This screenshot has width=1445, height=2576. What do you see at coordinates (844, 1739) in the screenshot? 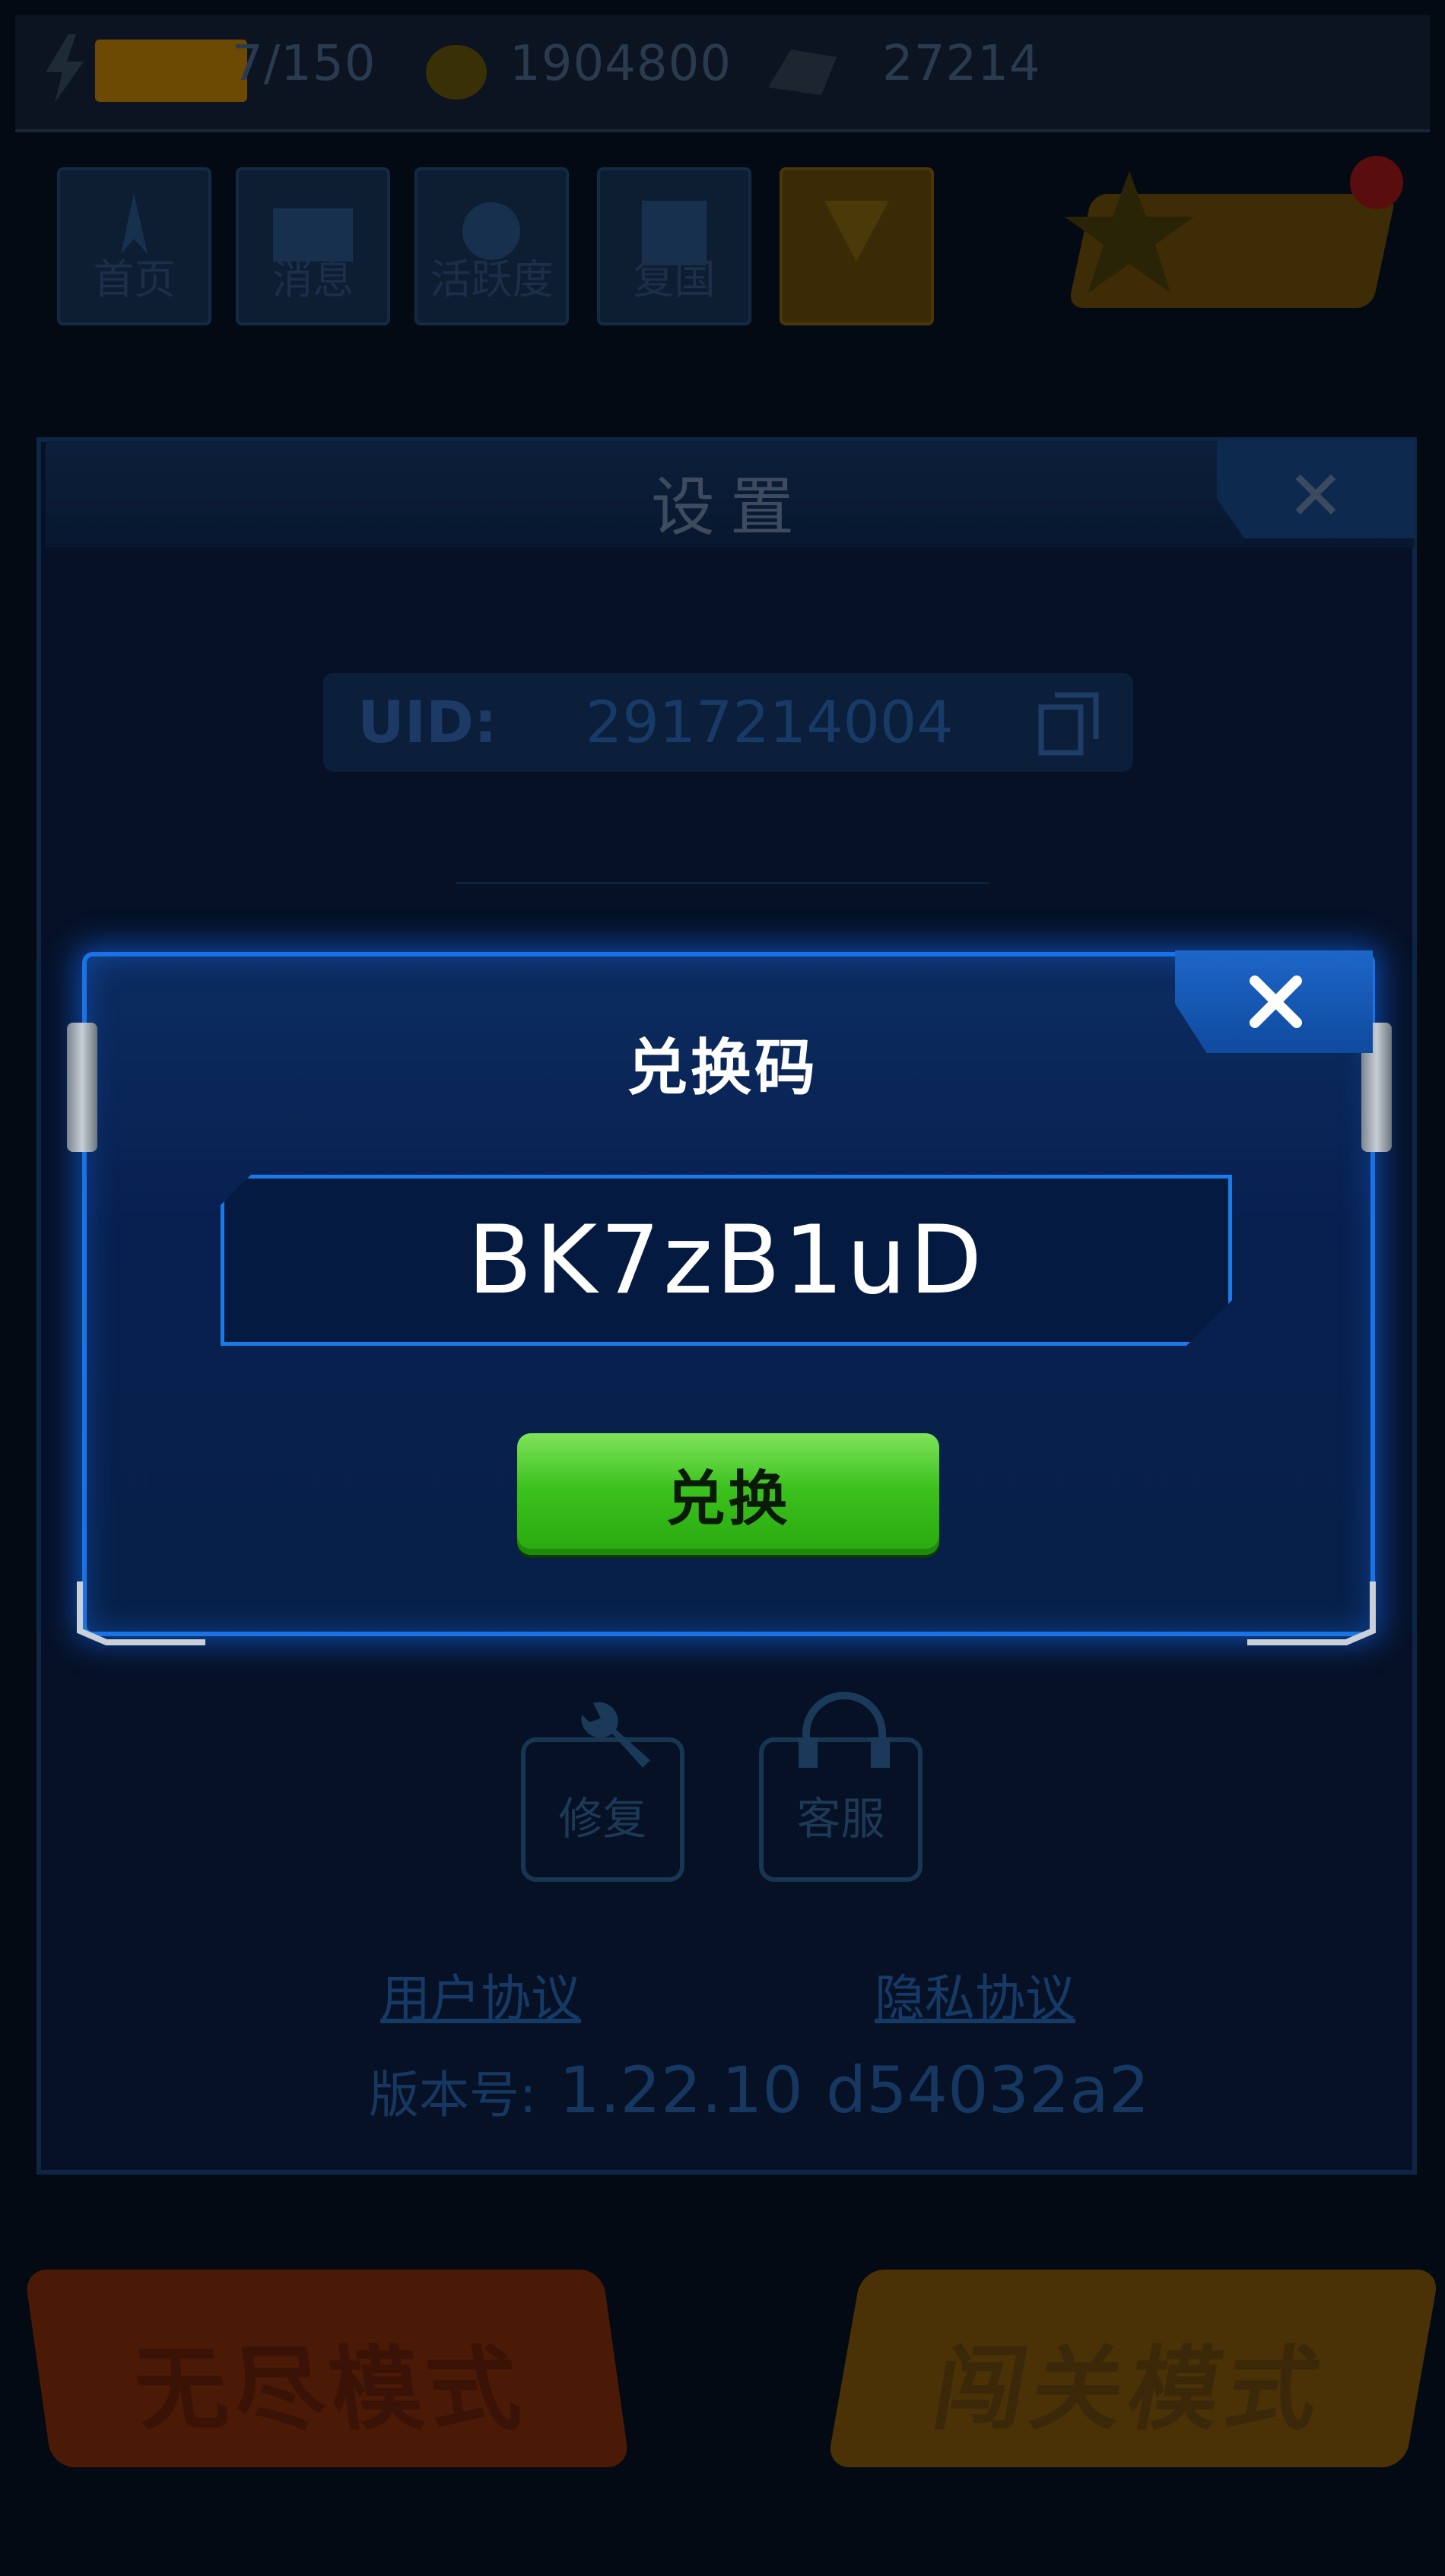
I see `headset-icon` at bounding box center [844, 1739].